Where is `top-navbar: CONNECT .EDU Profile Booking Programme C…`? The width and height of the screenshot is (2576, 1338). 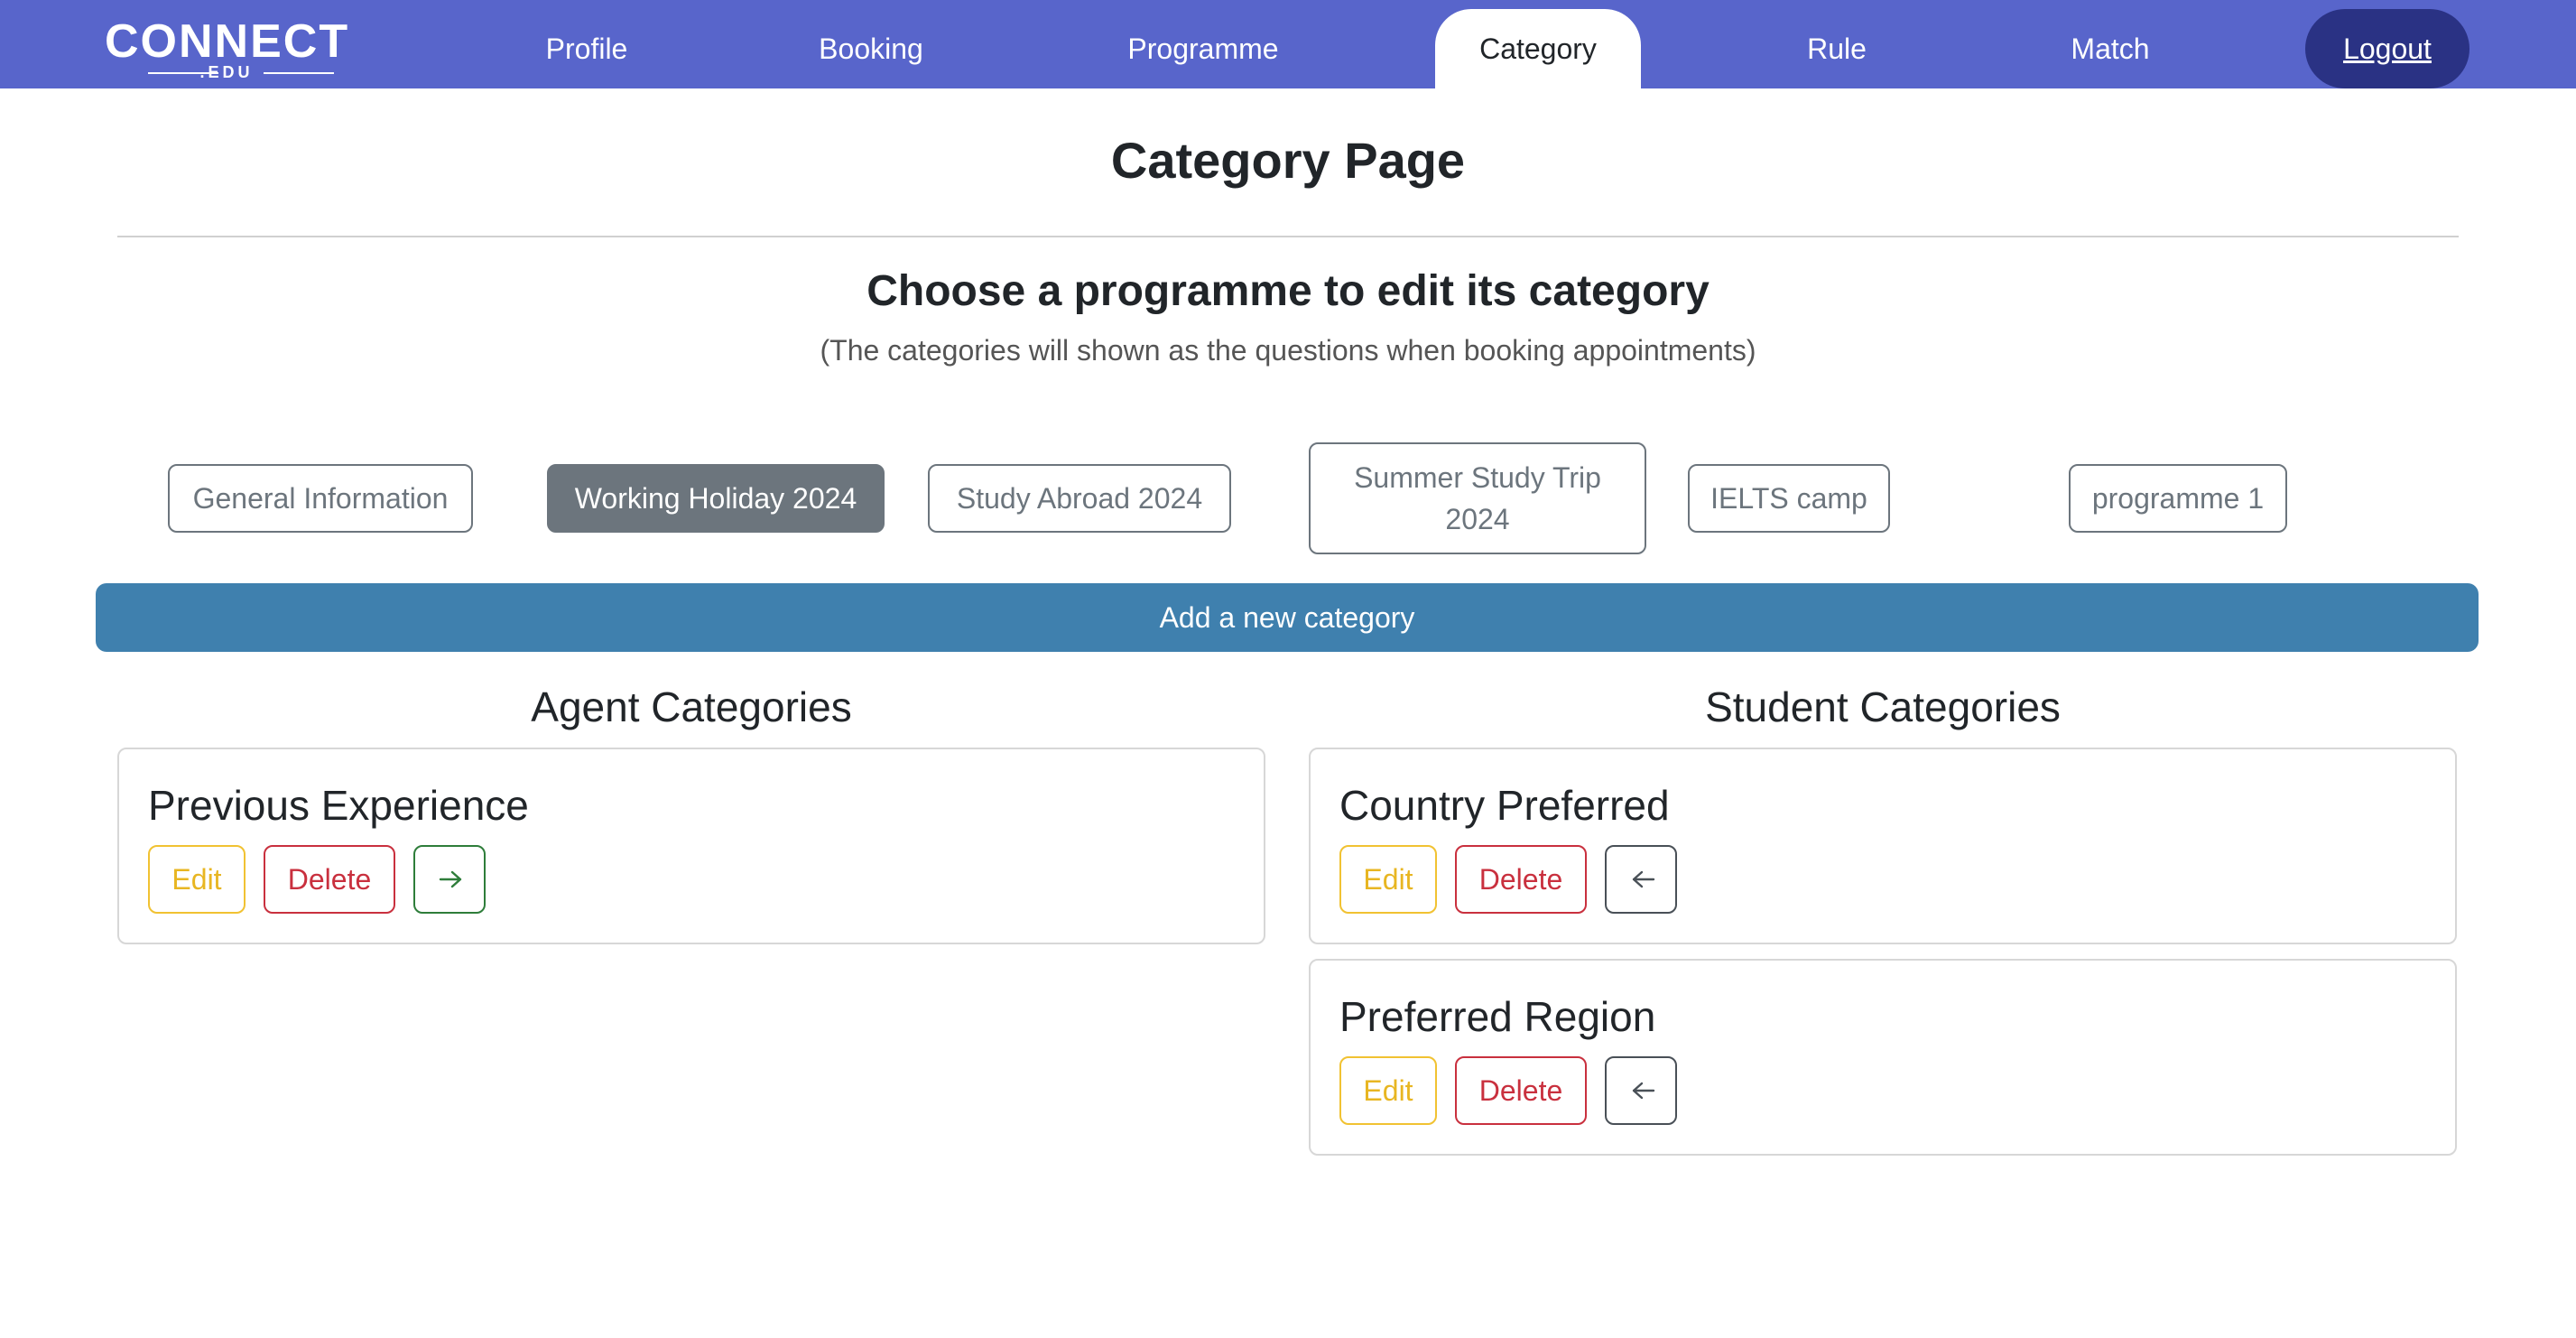
top-navbar: CONNECT .EDU Profile Booking Programme C… is located at coordinates (1288, 44).